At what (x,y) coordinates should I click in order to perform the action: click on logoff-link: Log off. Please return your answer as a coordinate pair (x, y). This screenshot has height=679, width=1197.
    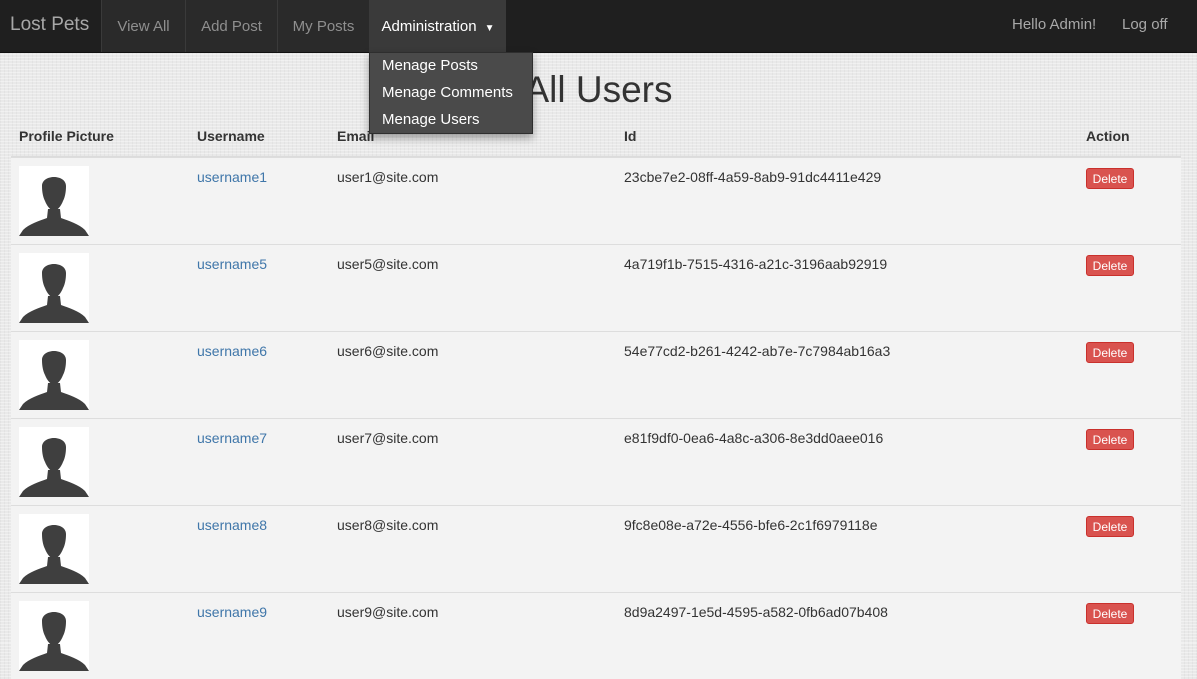
    Looking at the image, I should click on (1145, 26).